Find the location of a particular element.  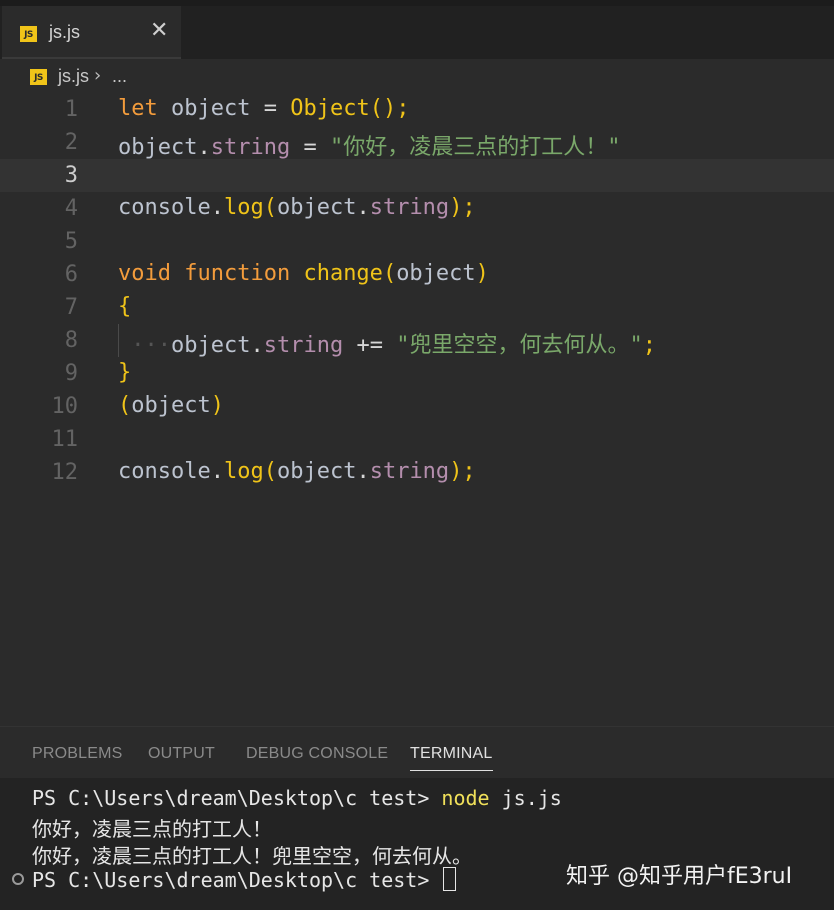

command-args: js.js is located at coordinates (525, 798).